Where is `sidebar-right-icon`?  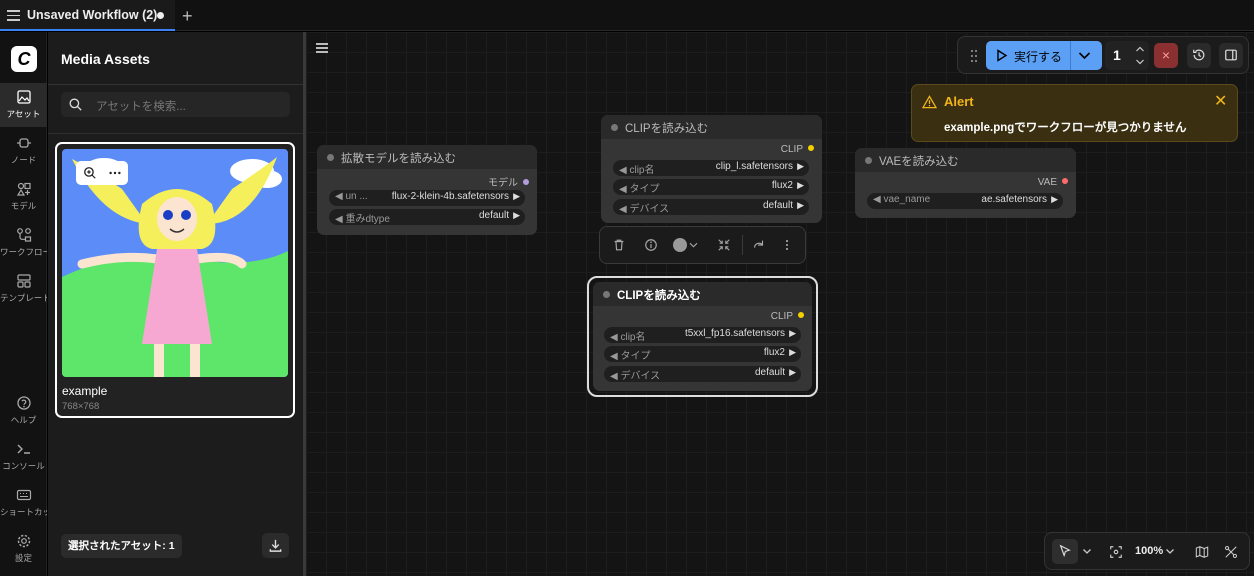
sidebar-right-icon is located at coordinates (1231, 55).